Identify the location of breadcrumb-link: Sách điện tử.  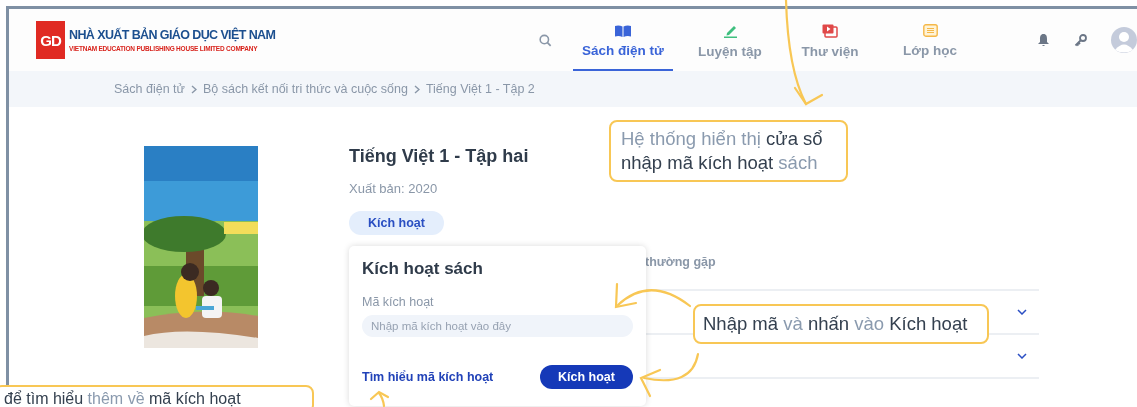
(149, 89).